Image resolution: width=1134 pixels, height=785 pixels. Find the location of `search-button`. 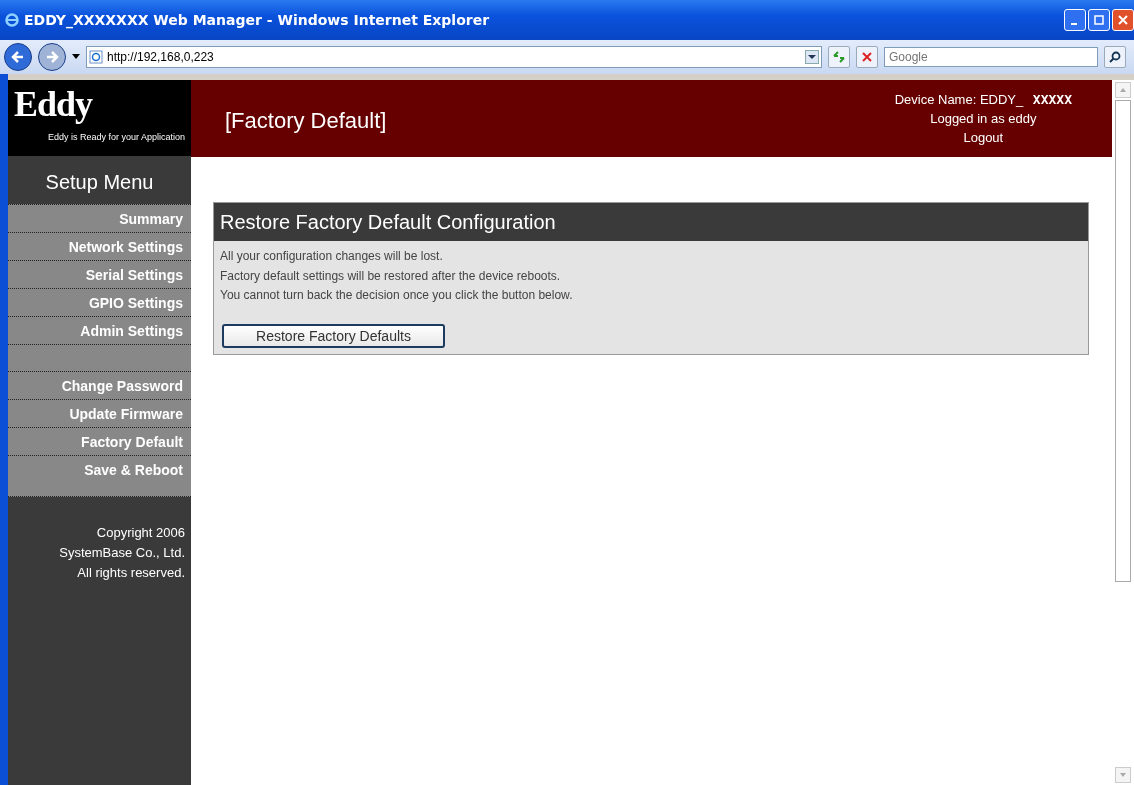

search-button is located at coordinates (1115, 57).